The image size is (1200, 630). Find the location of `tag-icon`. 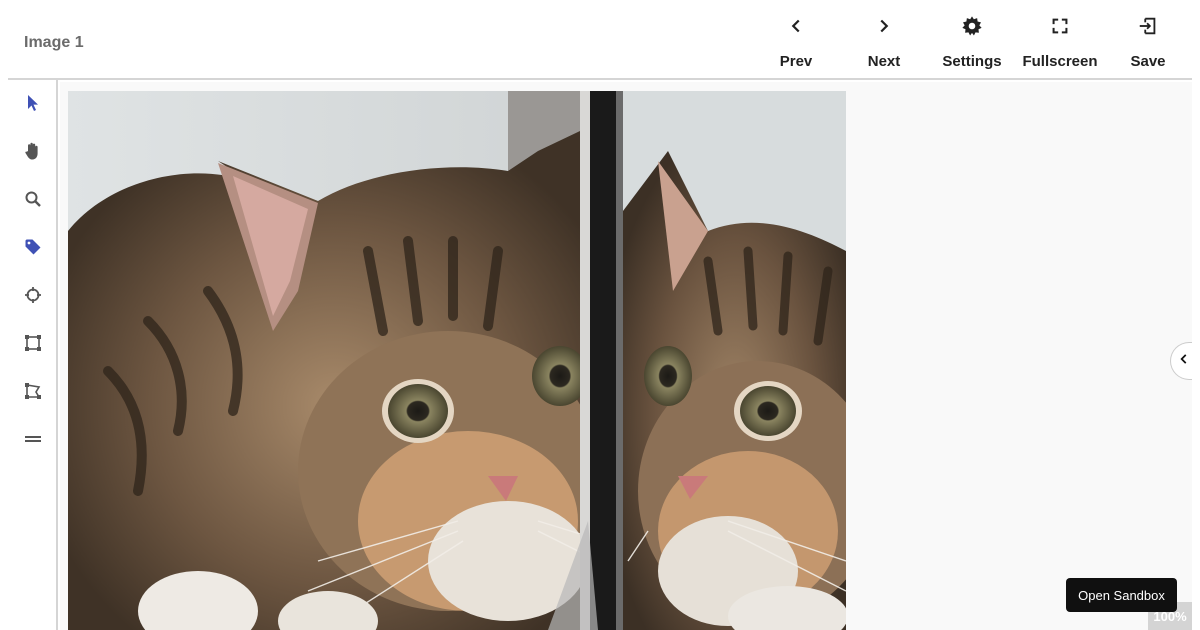

tag-icon is located at coordinates (33, 249).